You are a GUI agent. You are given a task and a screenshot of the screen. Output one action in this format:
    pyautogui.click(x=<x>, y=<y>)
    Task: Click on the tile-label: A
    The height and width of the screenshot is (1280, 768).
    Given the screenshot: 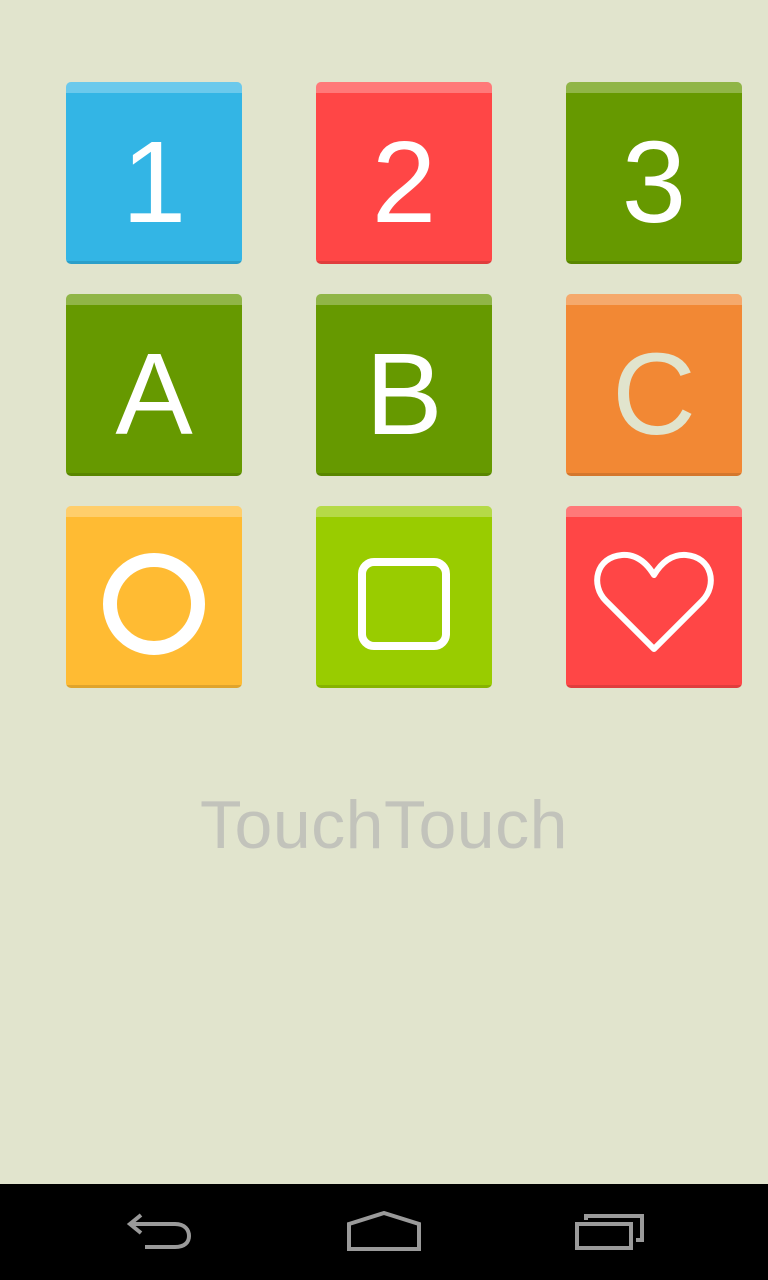 What is the action you would take?
    pyautogui.click(x=154, y=394)
    